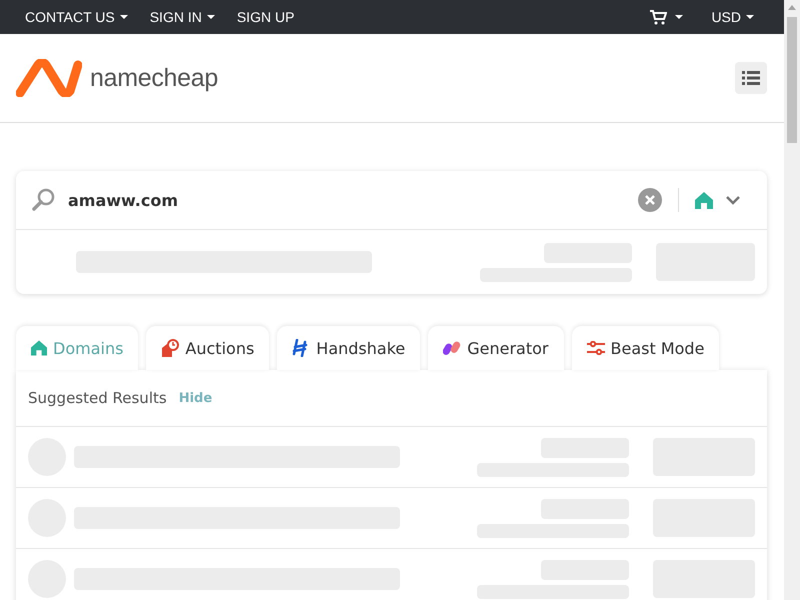 This screenshot has height=600, width=800. I want to click on tab: Auctions, so click(208, 348).